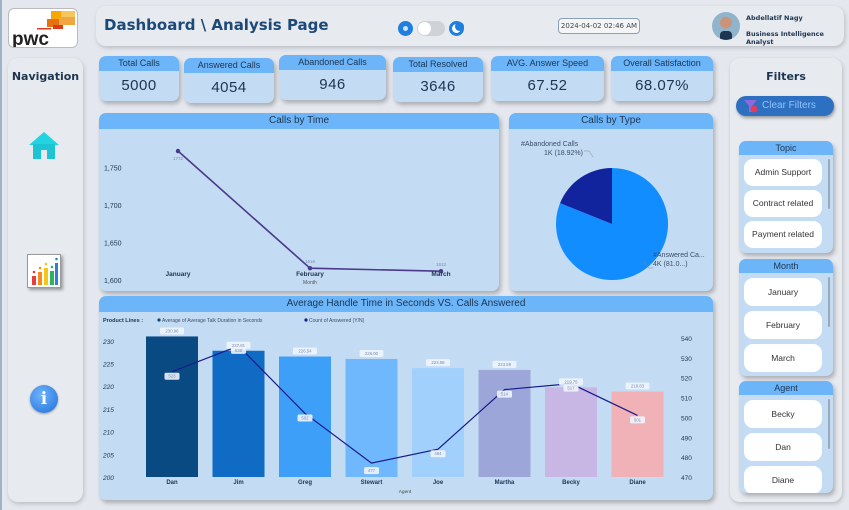 The width and height of the screenshot is (849, 510). Describe the element at coordinates (438, 64) in the screenshot. I see `kpi-label: Total Resolved` at that location.